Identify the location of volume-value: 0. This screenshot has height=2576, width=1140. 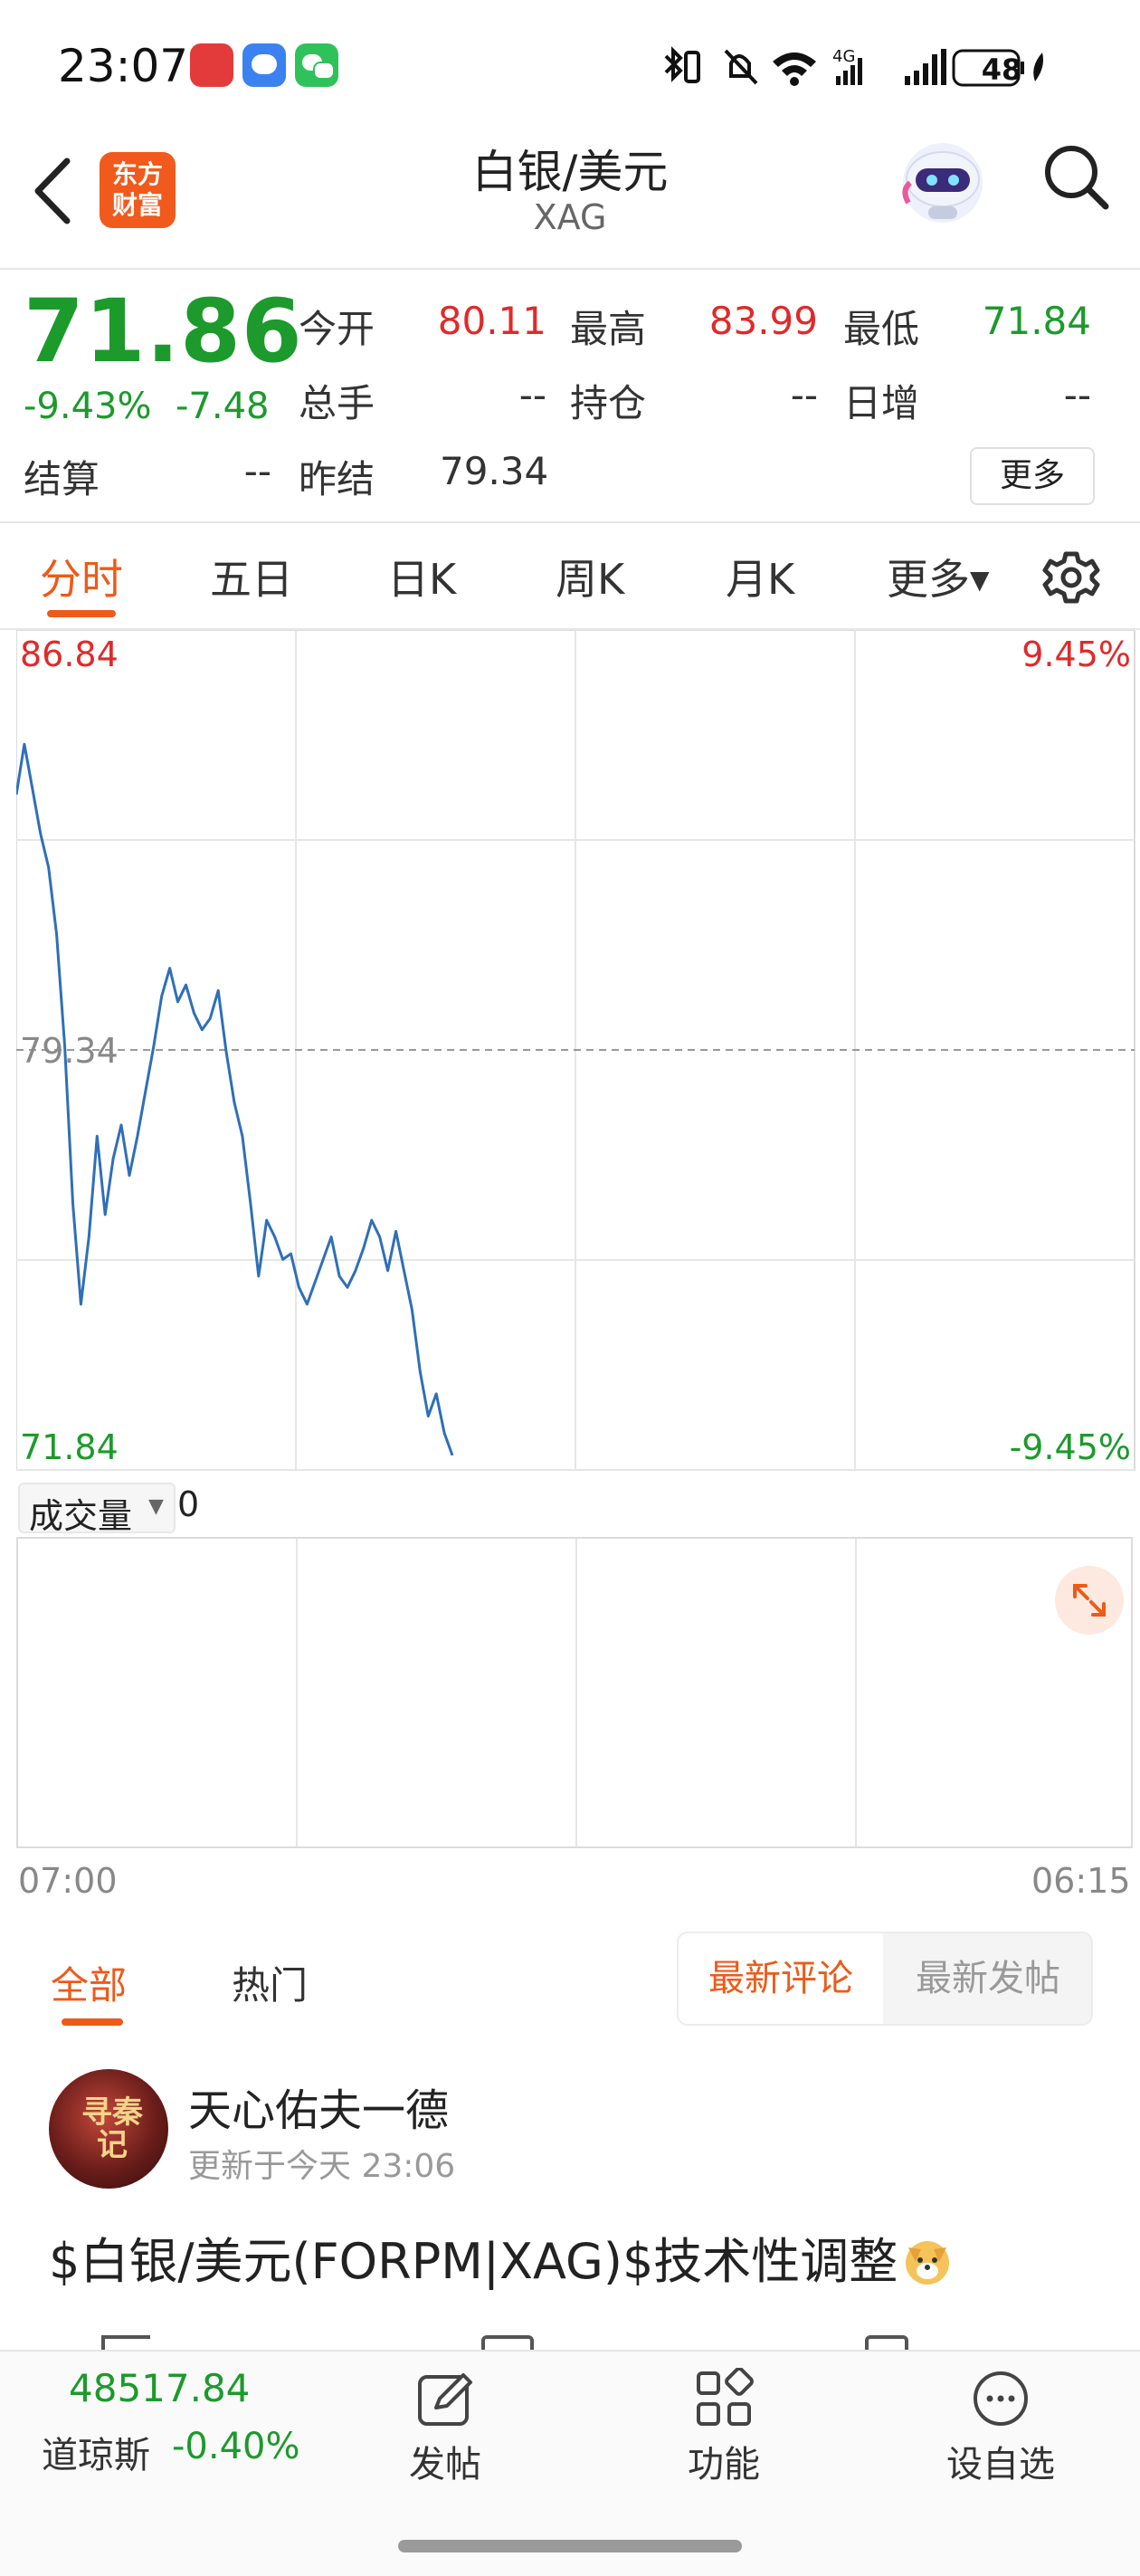
(189, 1504).